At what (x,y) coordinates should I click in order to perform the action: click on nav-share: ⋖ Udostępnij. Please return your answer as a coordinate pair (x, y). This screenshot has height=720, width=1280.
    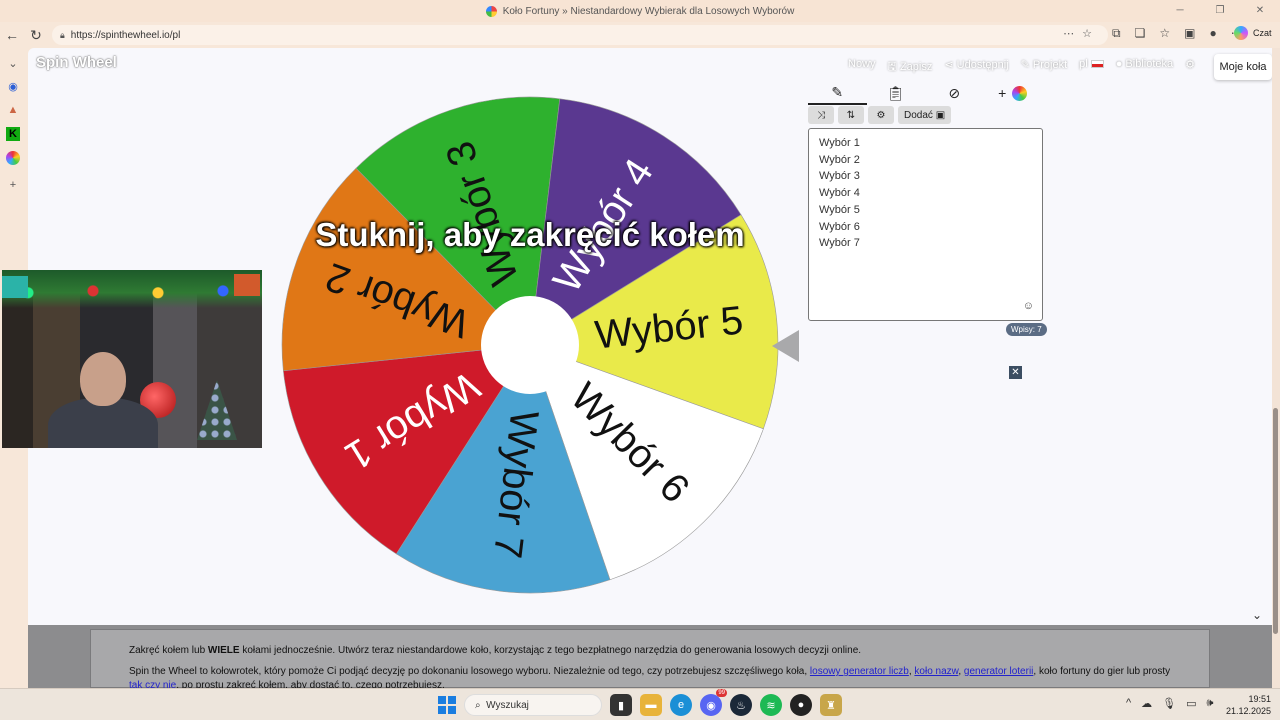
    Looking at the image, I should click on (976, 67).